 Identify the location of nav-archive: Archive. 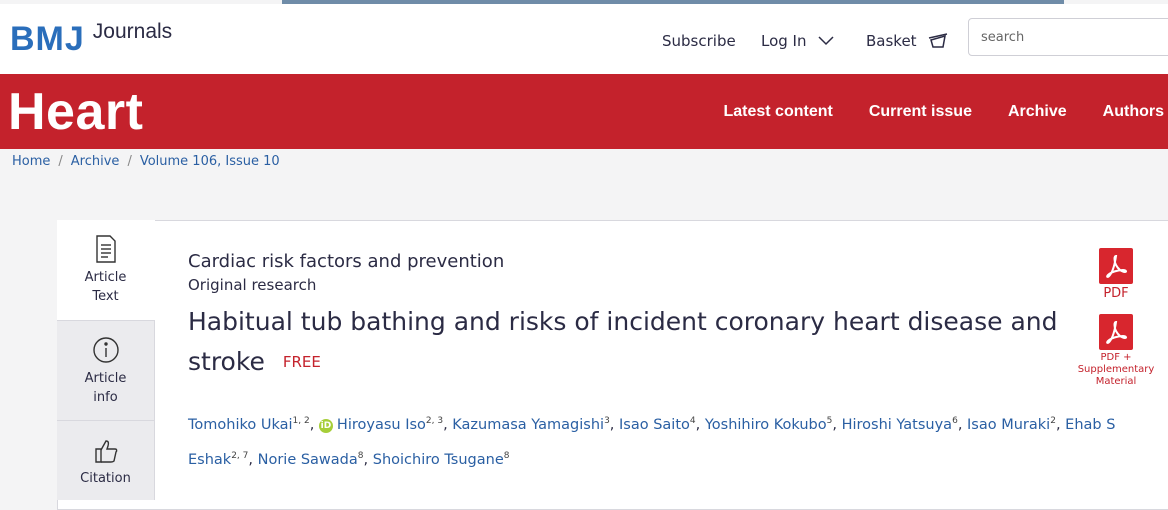
(1037, 112).